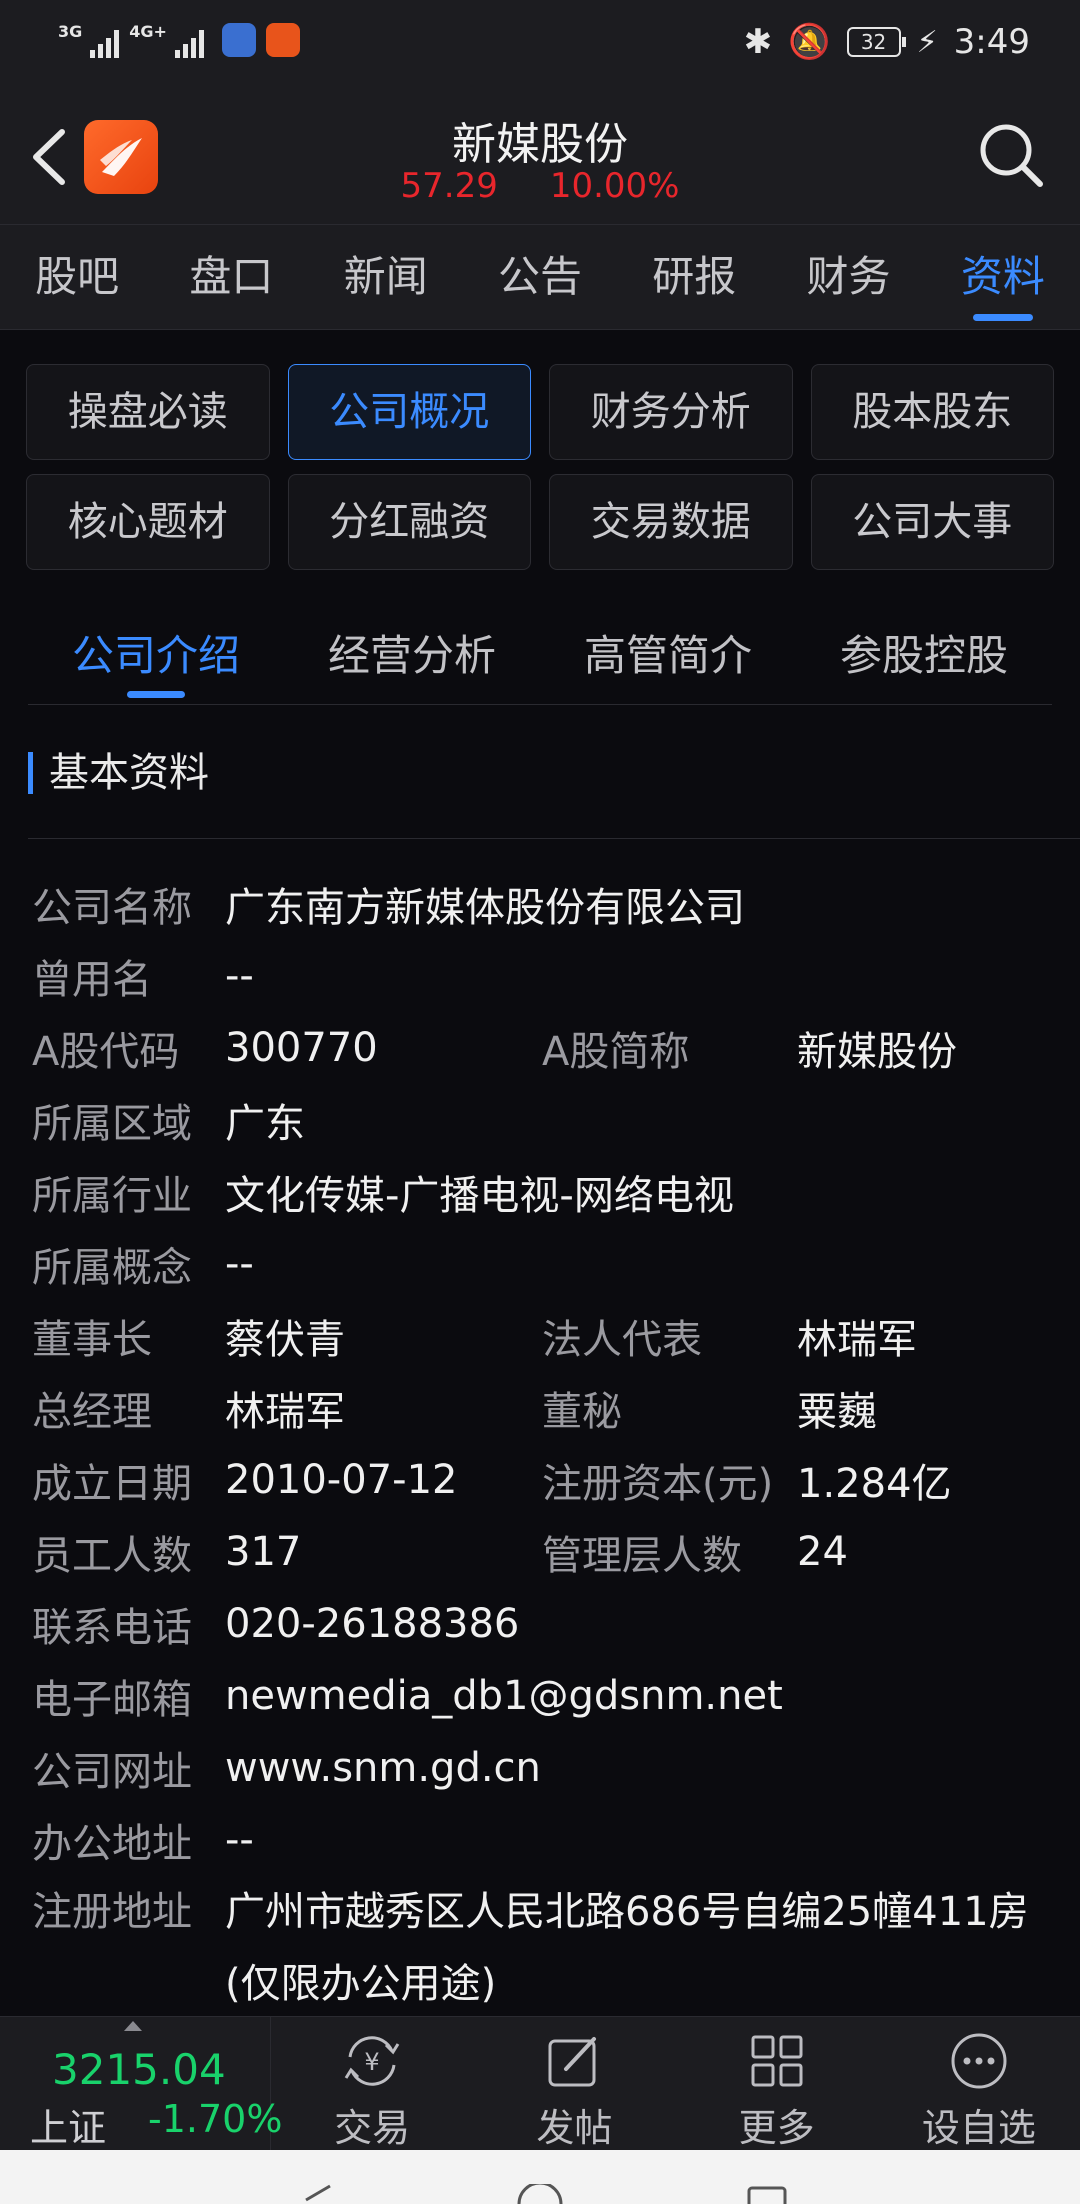 This screenshot has width=1080, height=2204. What do you see at coordinates (642, 1556) in the screenshot?
I see `label-managers: 管理层人数` at bounding box center [642, 1556].